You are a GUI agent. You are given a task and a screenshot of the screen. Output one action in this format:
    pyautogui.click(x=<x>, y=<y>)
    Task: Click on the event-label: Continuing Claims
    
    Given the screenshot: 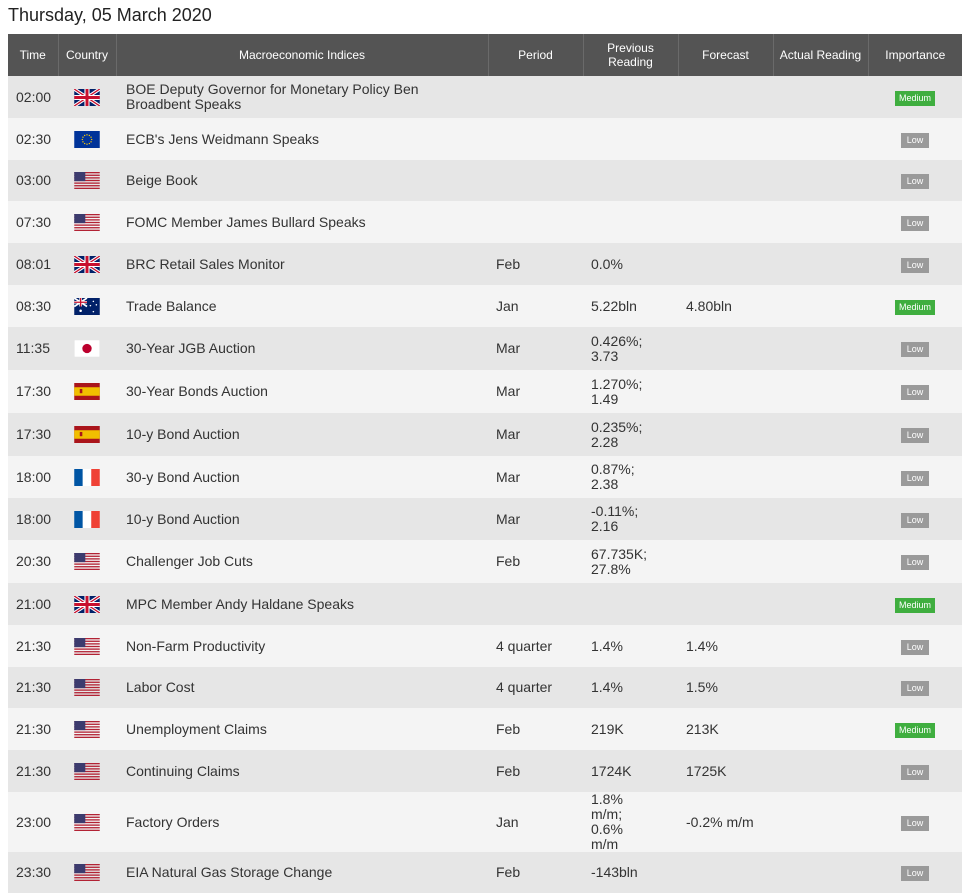 What is the action you would take?
    pyautogui.click(x=183, y=770)
    